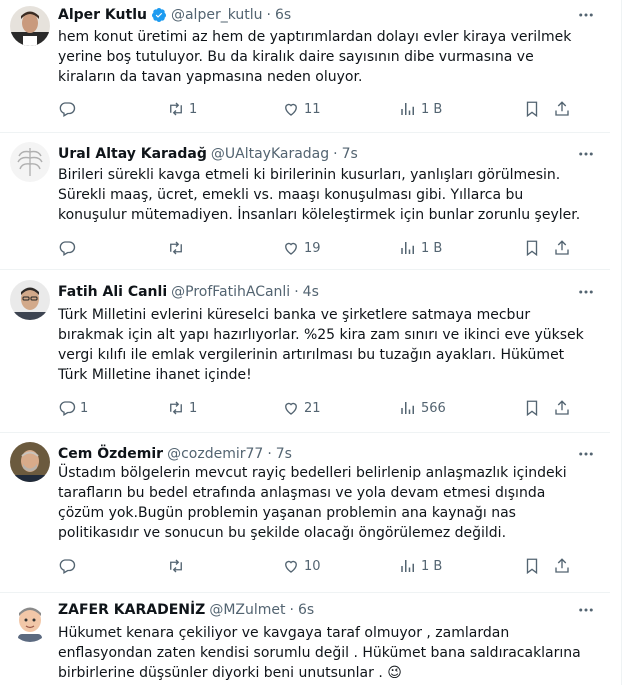  Describe the element at coordinates (312, 248) in the screenshot. I see `like-count: 19` at that location.